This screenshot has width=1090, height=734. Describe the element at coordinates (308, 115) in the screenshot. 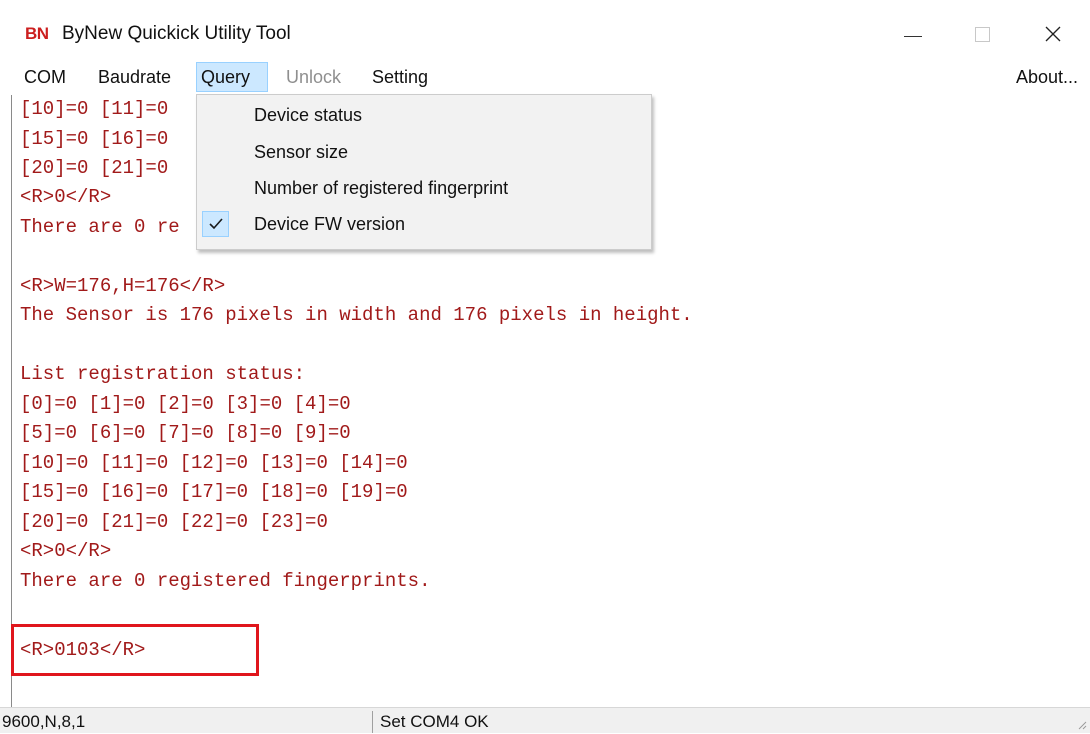

I see `menu-item-label: Device status` at that location.